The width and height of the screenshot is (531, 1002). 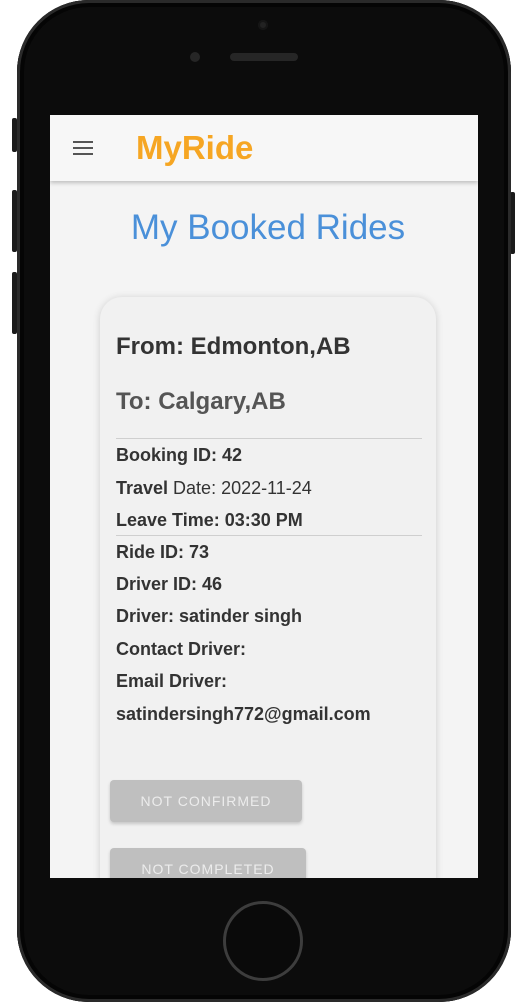 I want to click on travel-date-label: Travel, so click(x=142, y=488).